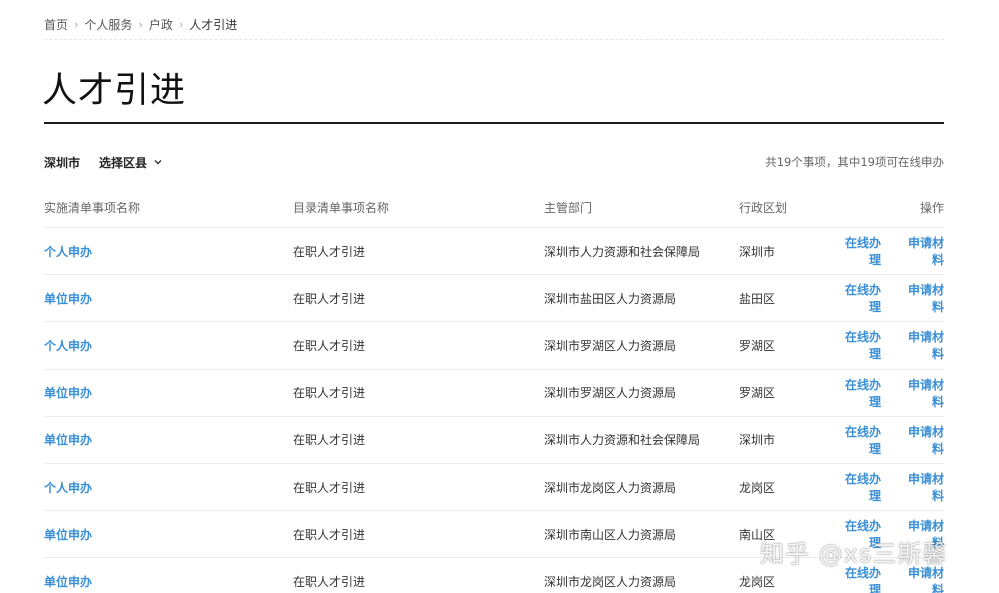  What do you see at coordinates (213, 25) in the screenshot?
I see `breadcrumb-current: 人才引进` at bounding box center [213, 25].